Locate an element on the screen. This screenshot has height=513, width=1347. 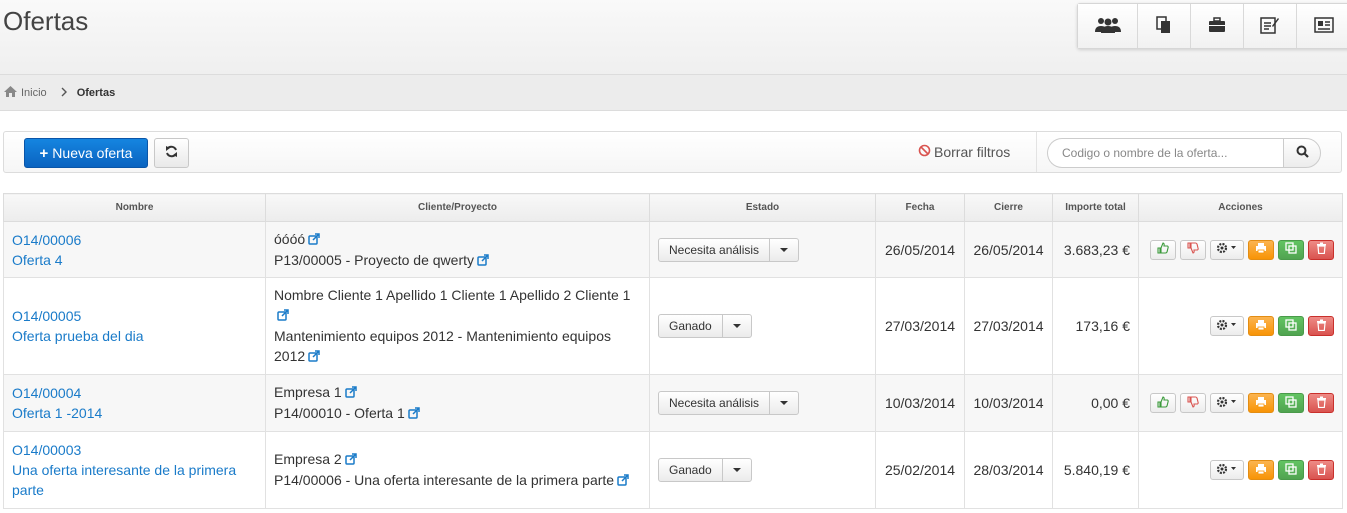
client-name: Empresa 1 is located at coordinates (308, 392).